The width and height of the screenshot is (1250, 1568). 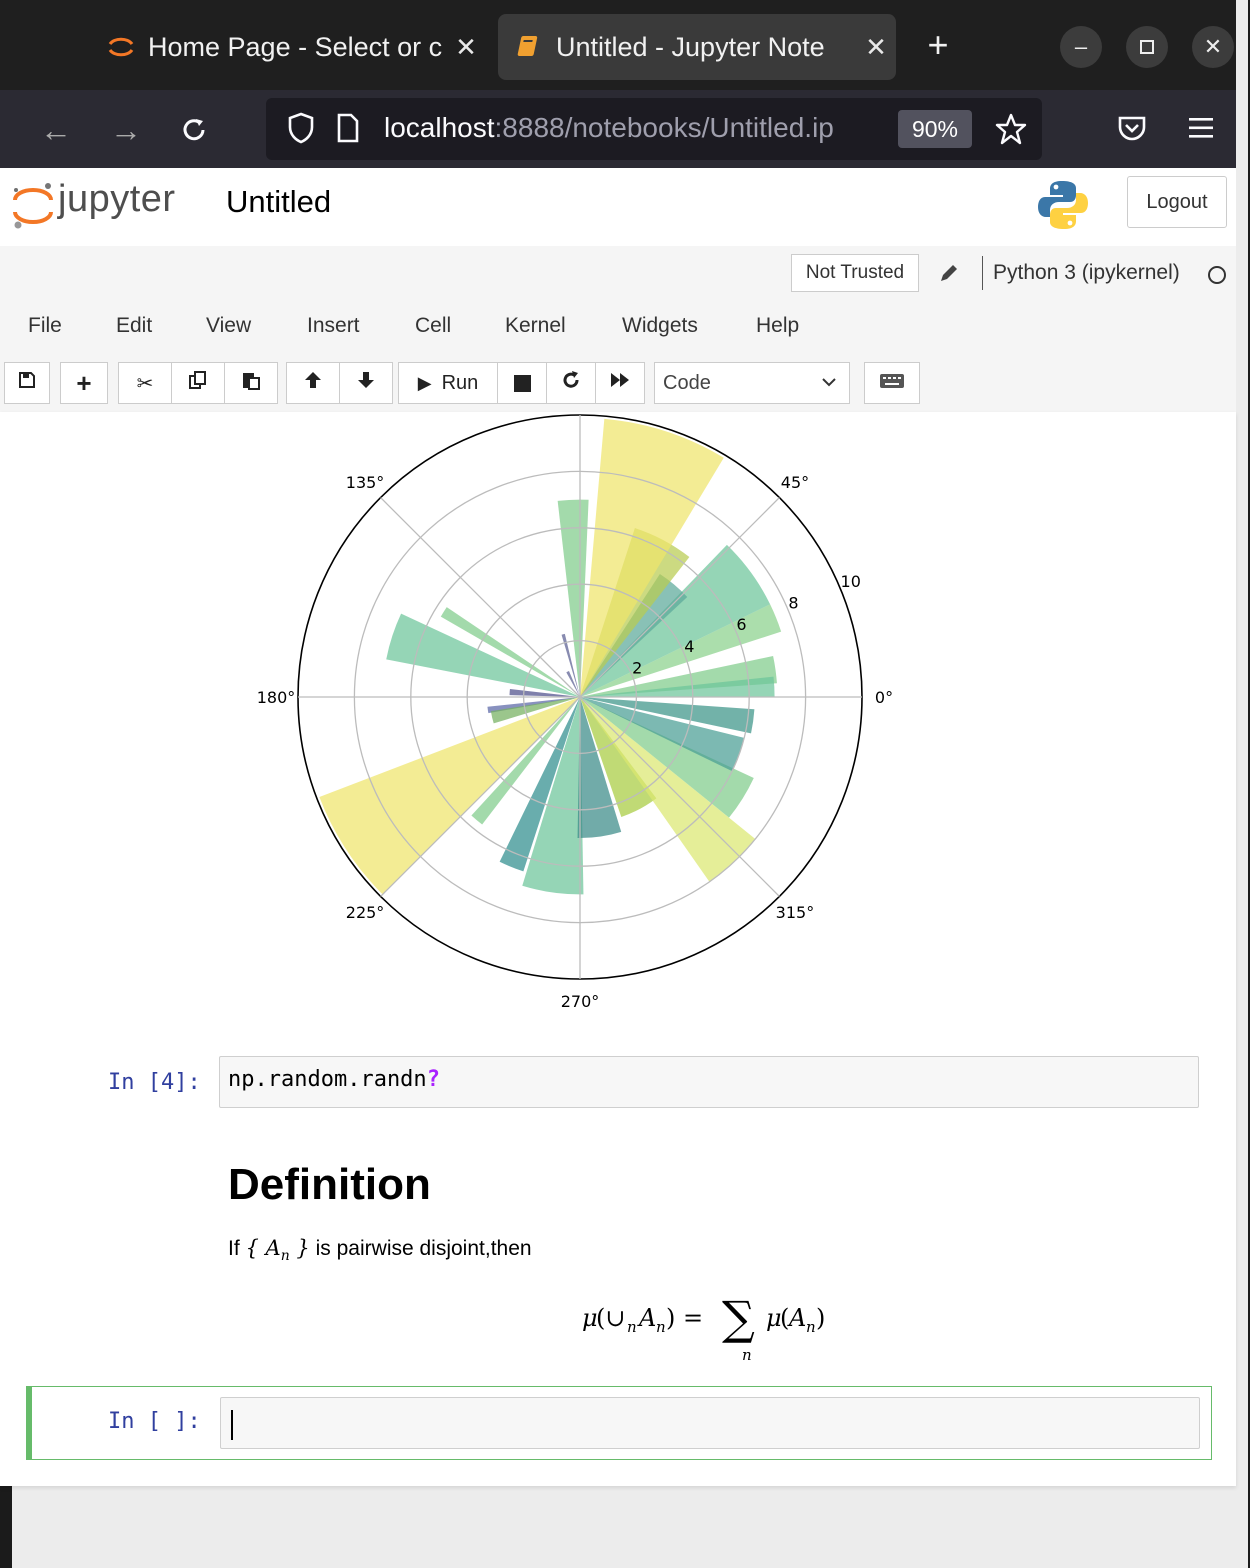 What do you see at coordinates (580, 1001) in the screenshot?
I see `angle-tick-label: 270°` at bounding box center [580, 1001].